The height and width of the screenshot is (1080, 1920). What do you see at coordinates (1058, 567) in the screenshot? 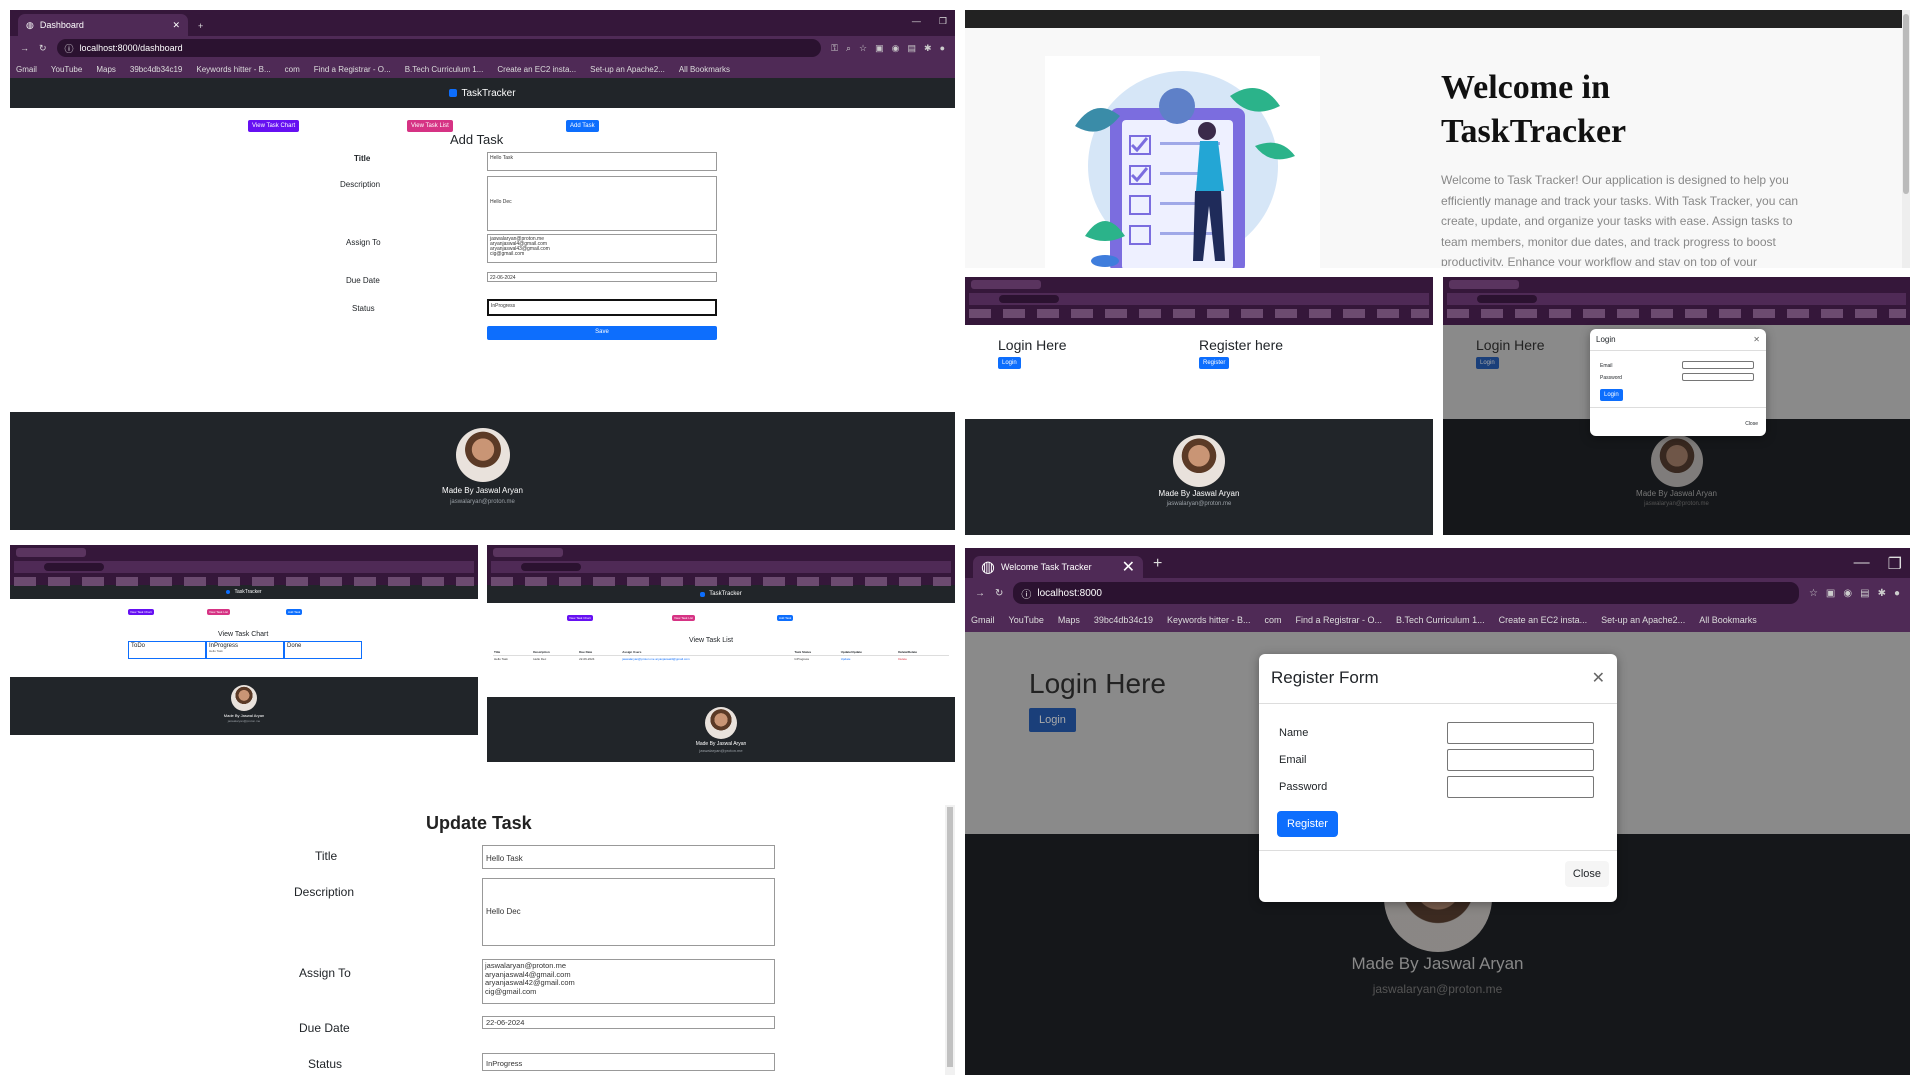
I see `browser-tab: ◍ Welcome Task Tracker ✕` at bounding box center [1058, 567].